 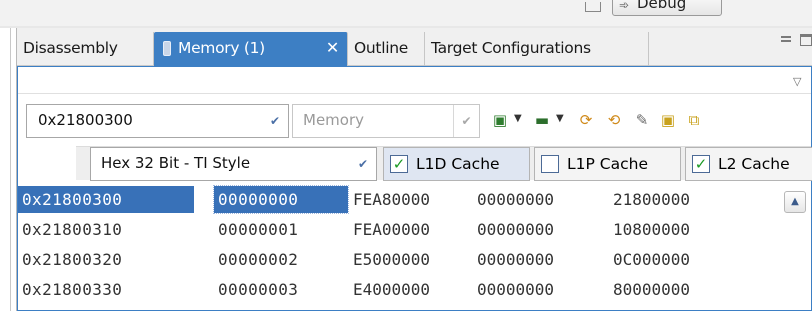 I want to click on memory-word: FEA00000, so click(x=391, y=229).